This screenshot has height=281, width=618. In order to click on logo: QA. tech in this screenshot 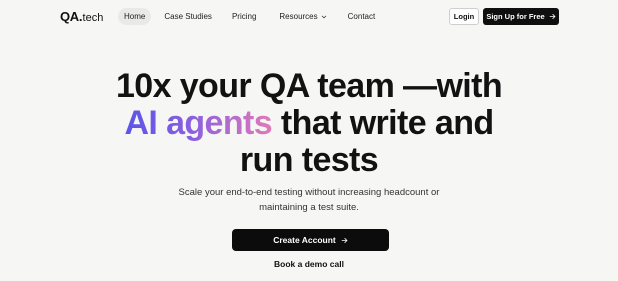, I will do `click(81, 16)`.